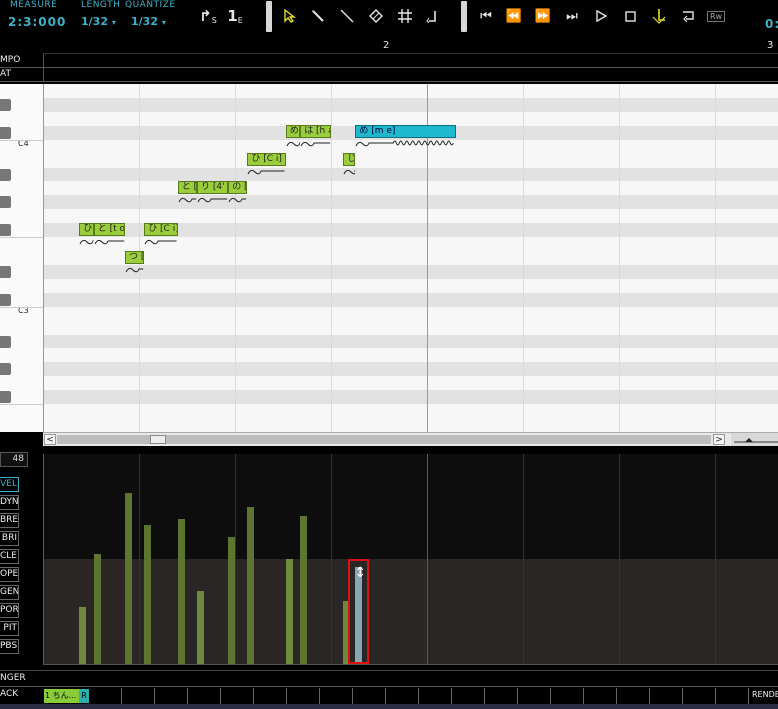 The width and height of the screenshot is (778, 709). What do you see at coordinates (148, 21) in the screenshot?
I see `quantize-dropdown: 1/32 ▾` at bounding box center [148, 21].